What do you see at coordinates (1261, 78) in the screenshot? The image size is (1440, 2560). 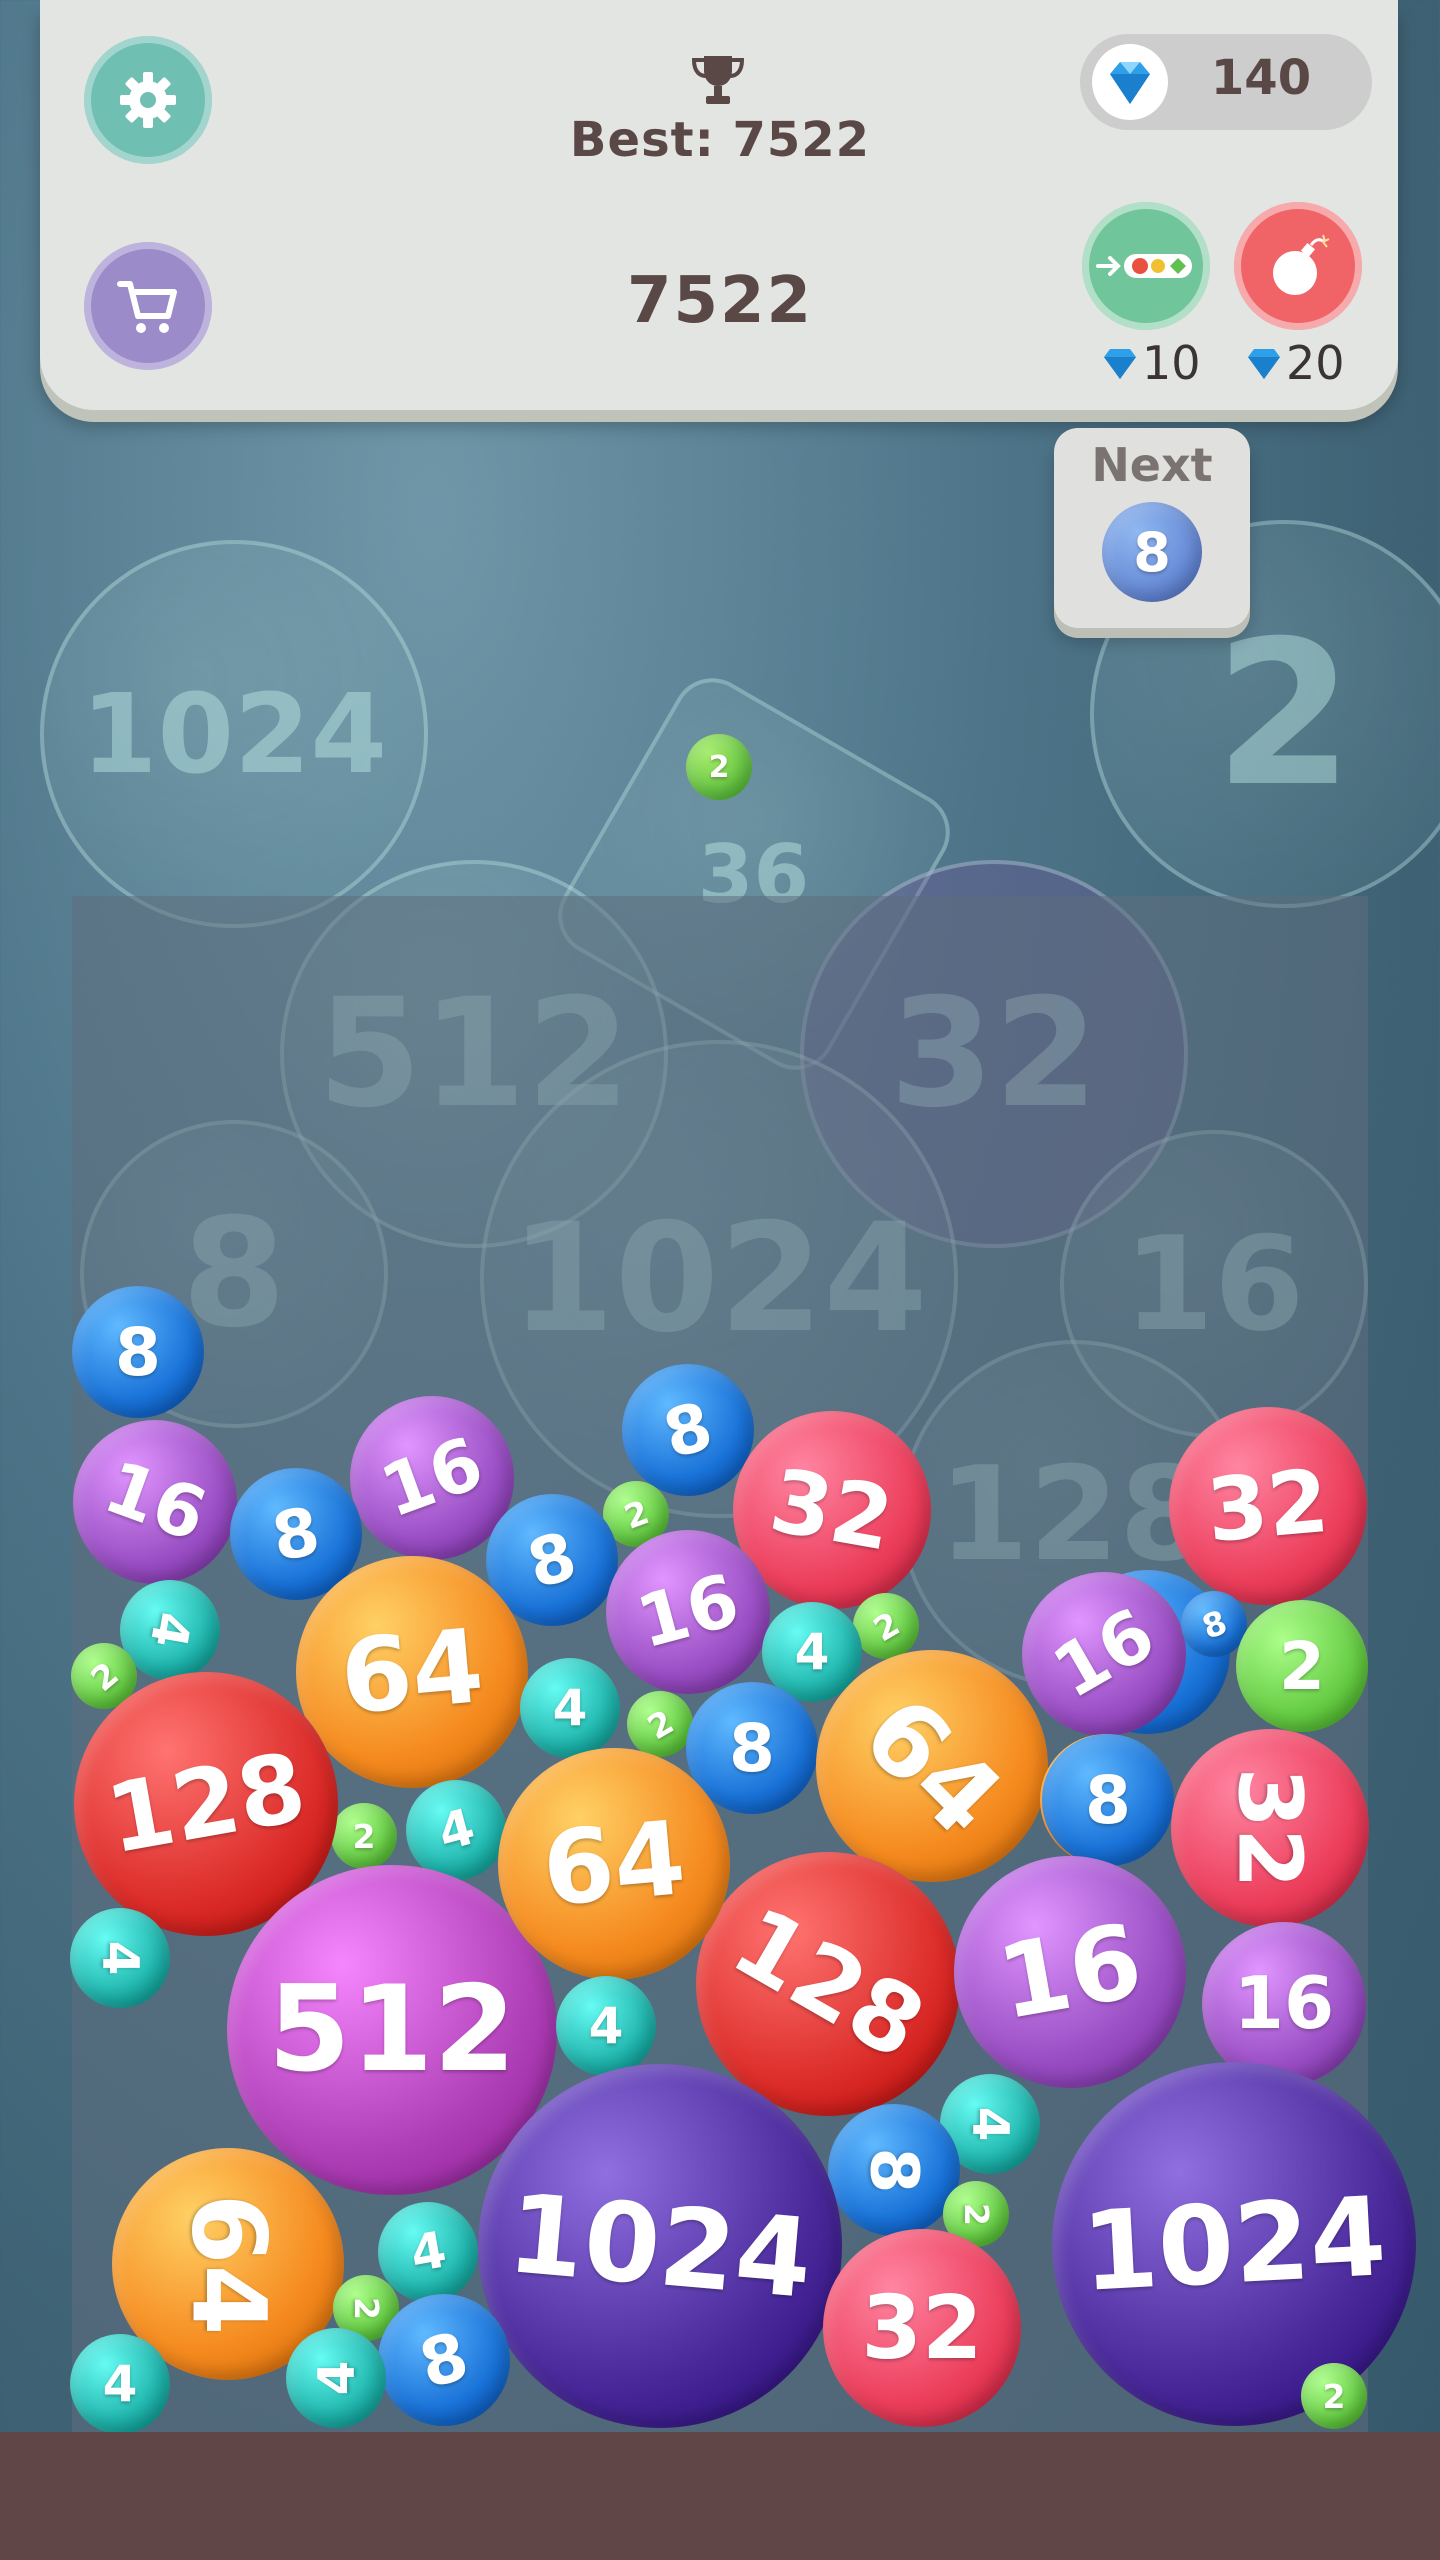 I see `gem-count: 140` at bounding box center [1261, 78].